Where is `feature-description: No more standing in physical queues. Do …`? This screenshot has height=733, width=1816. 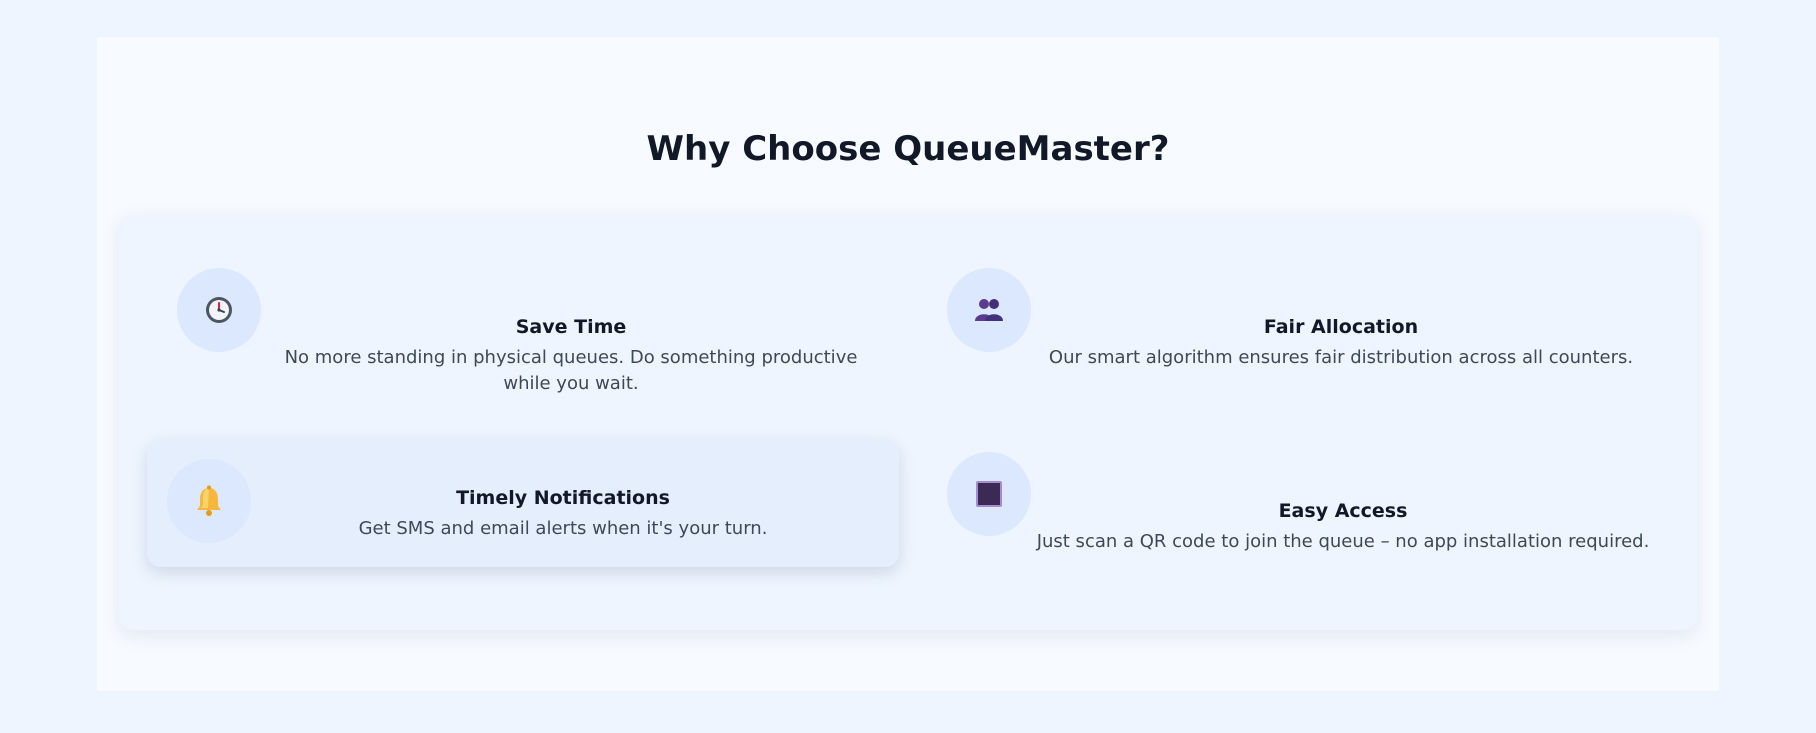 feature-description: No more standing in physical queues. Do … is located at coordinates (571, 370).